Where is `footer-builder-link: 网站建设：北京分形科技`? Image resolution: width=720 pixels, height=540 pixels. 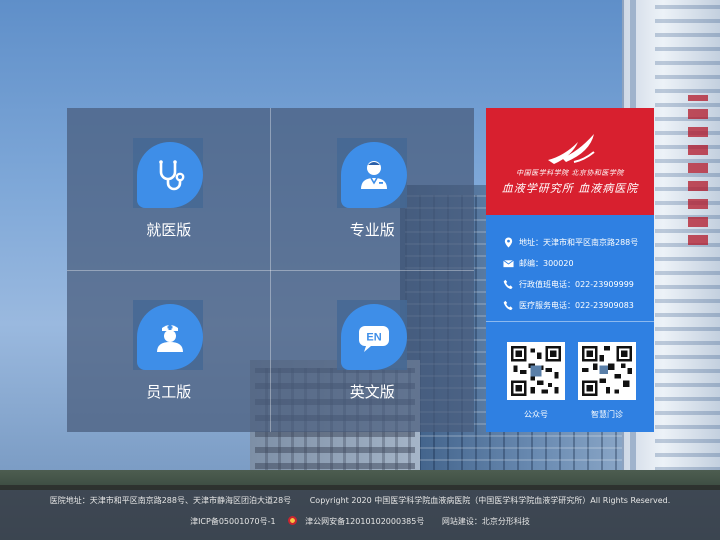 footer-builder-link: 网站建设：北京分形科技 is located at coordinates (486, 521).